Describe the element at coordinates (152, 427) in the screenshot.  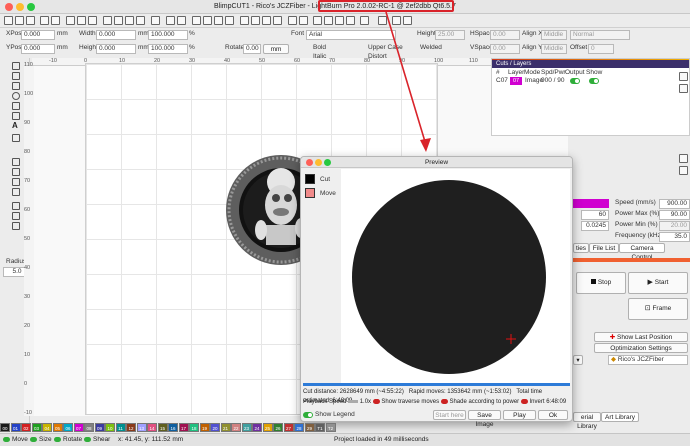
I see `palette-swatch: 14` at that location.